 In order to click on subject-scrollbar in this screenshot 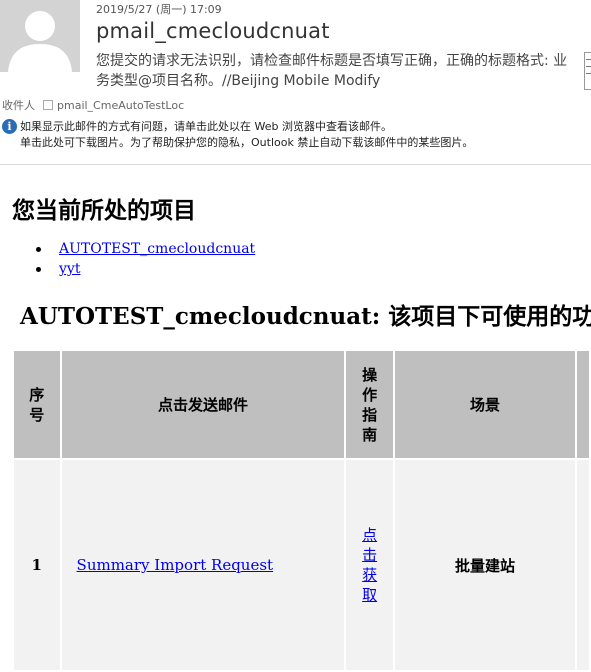, I will do `click(587, 71)`.